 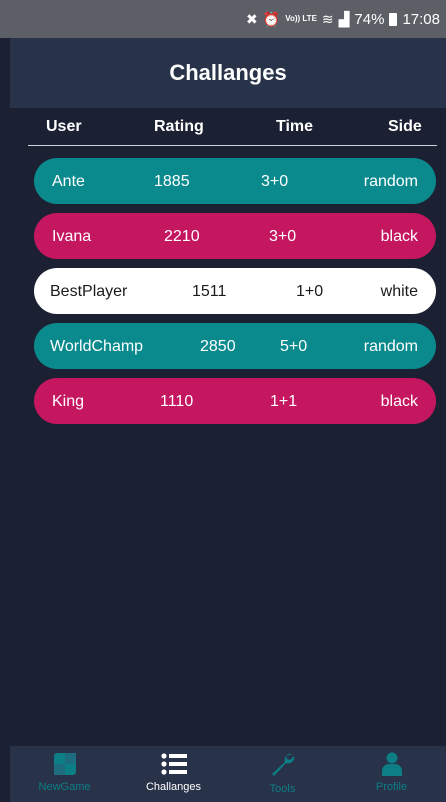 I want to click on challenge-rating: 2210, so click(x=182, y=236).